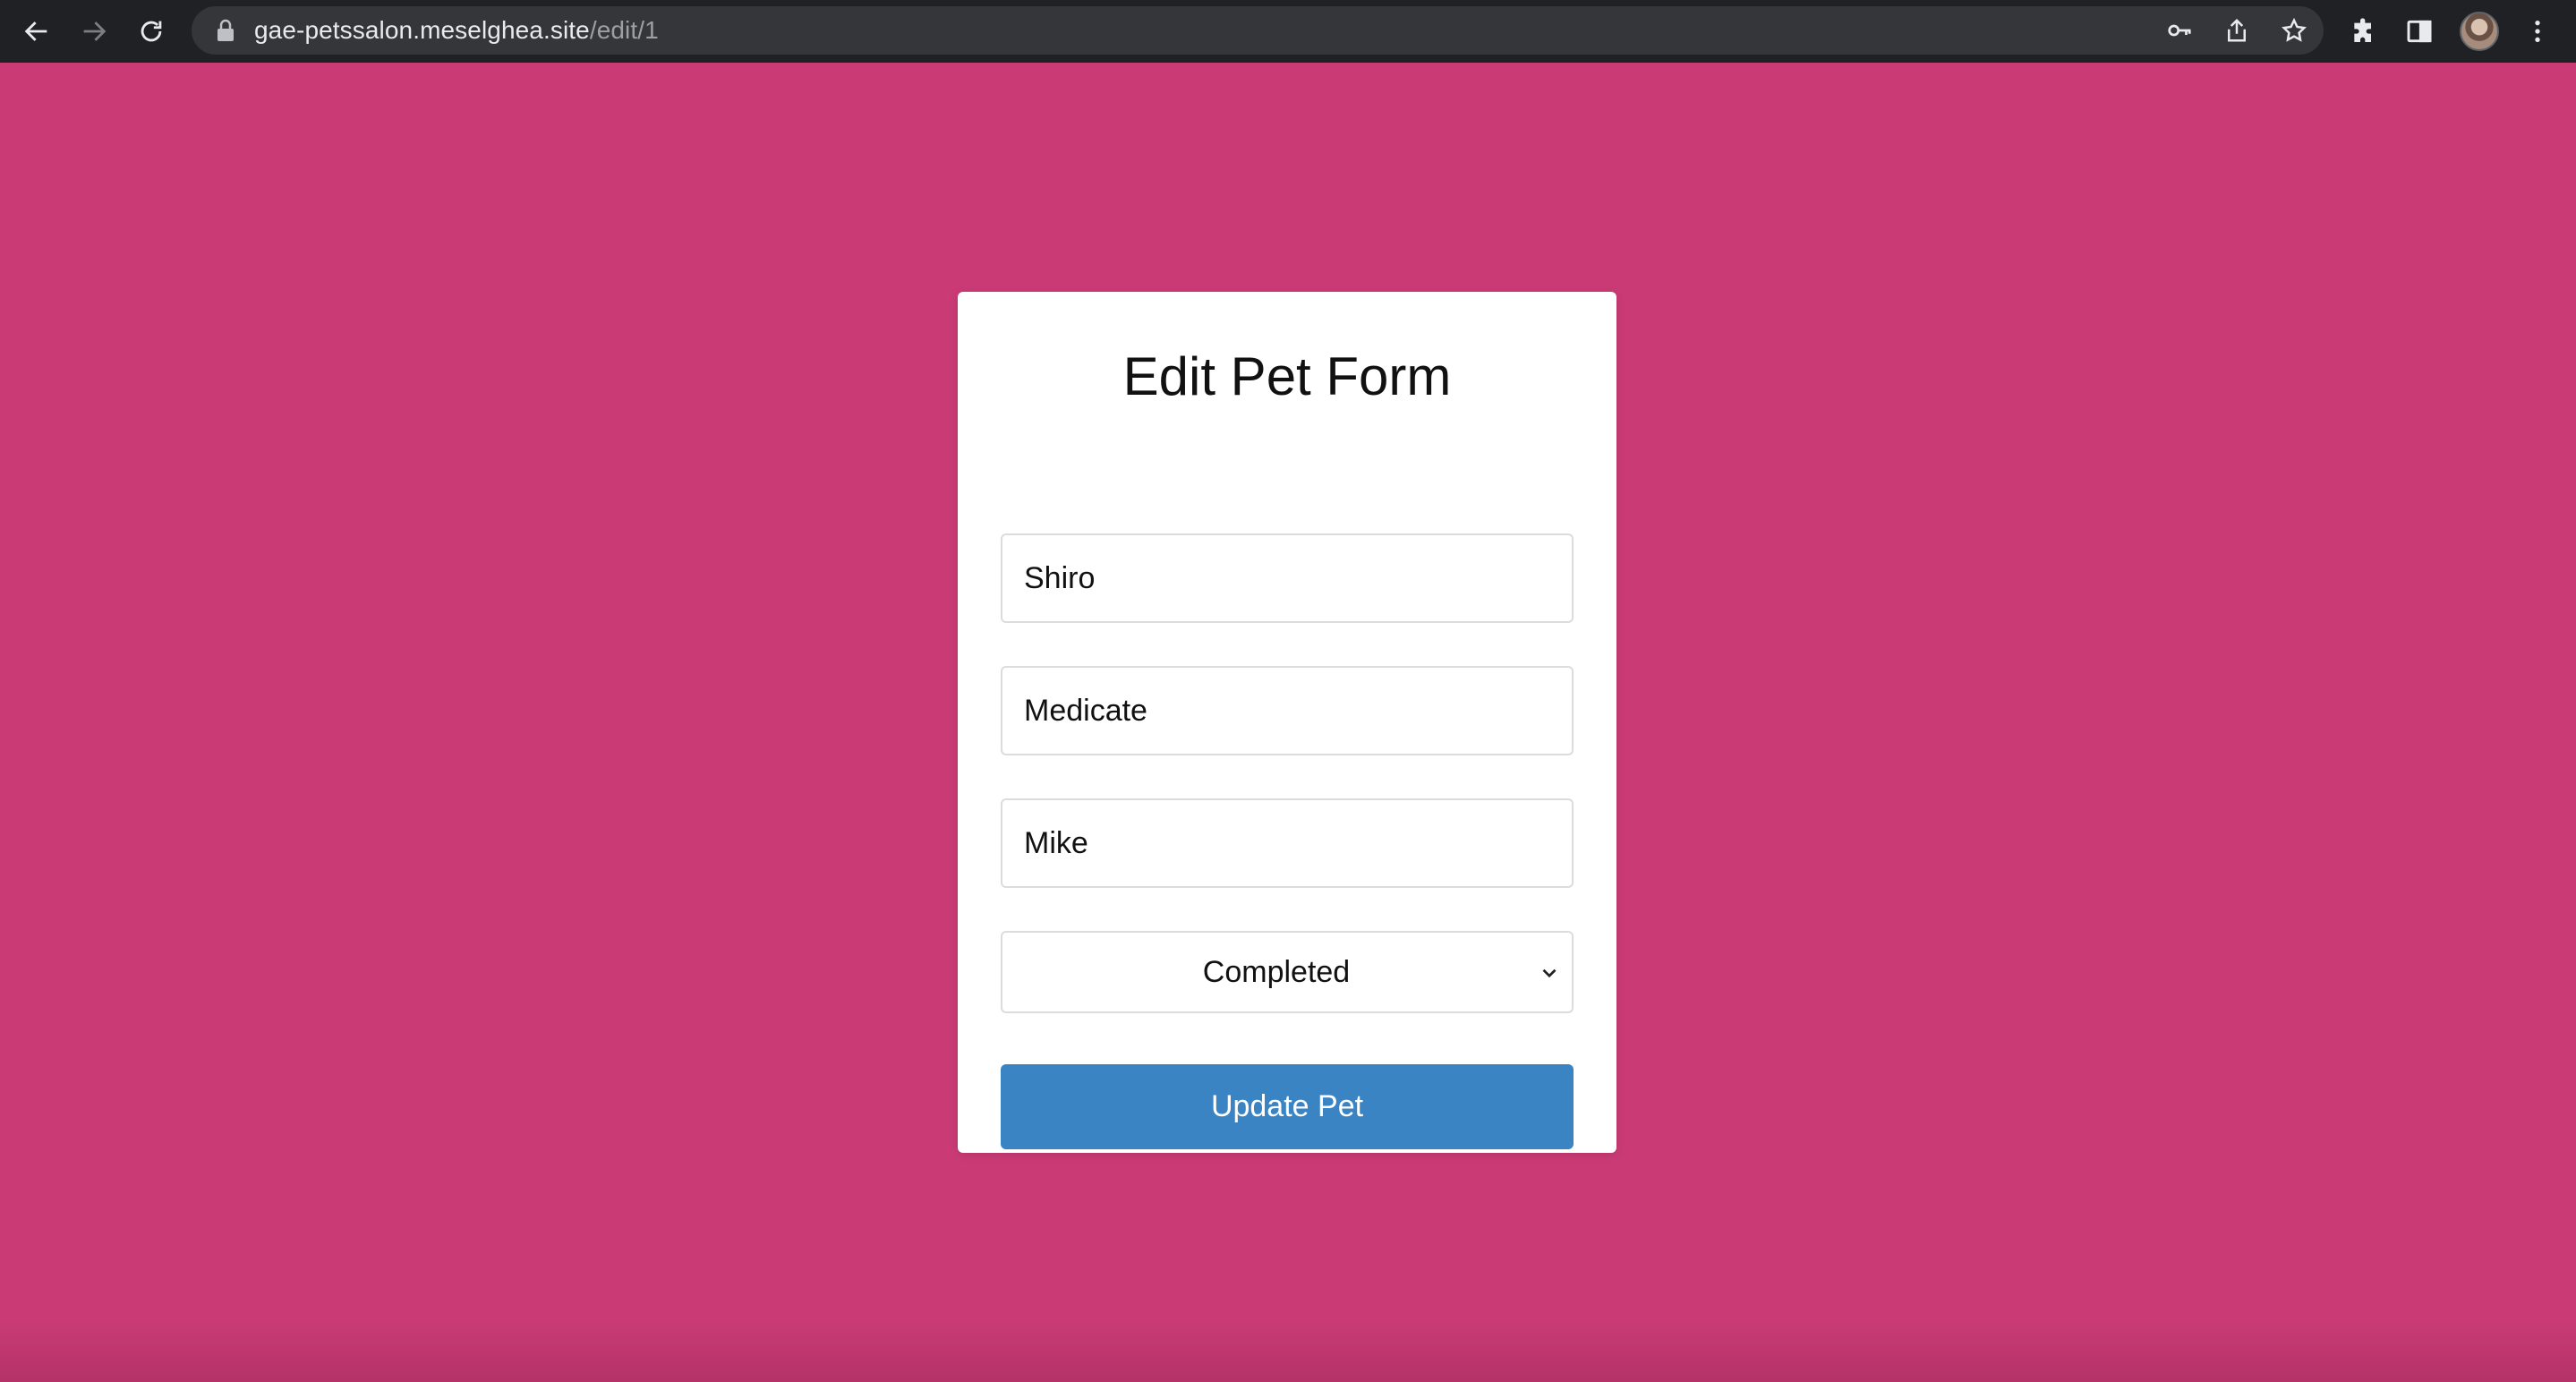 The image size is (2576, 1382). What do you see at coordinates (422, 30) in the screenshot?
I see `url-host: gae-petssalon.meselghea.site` at bounding box center [422, 30].